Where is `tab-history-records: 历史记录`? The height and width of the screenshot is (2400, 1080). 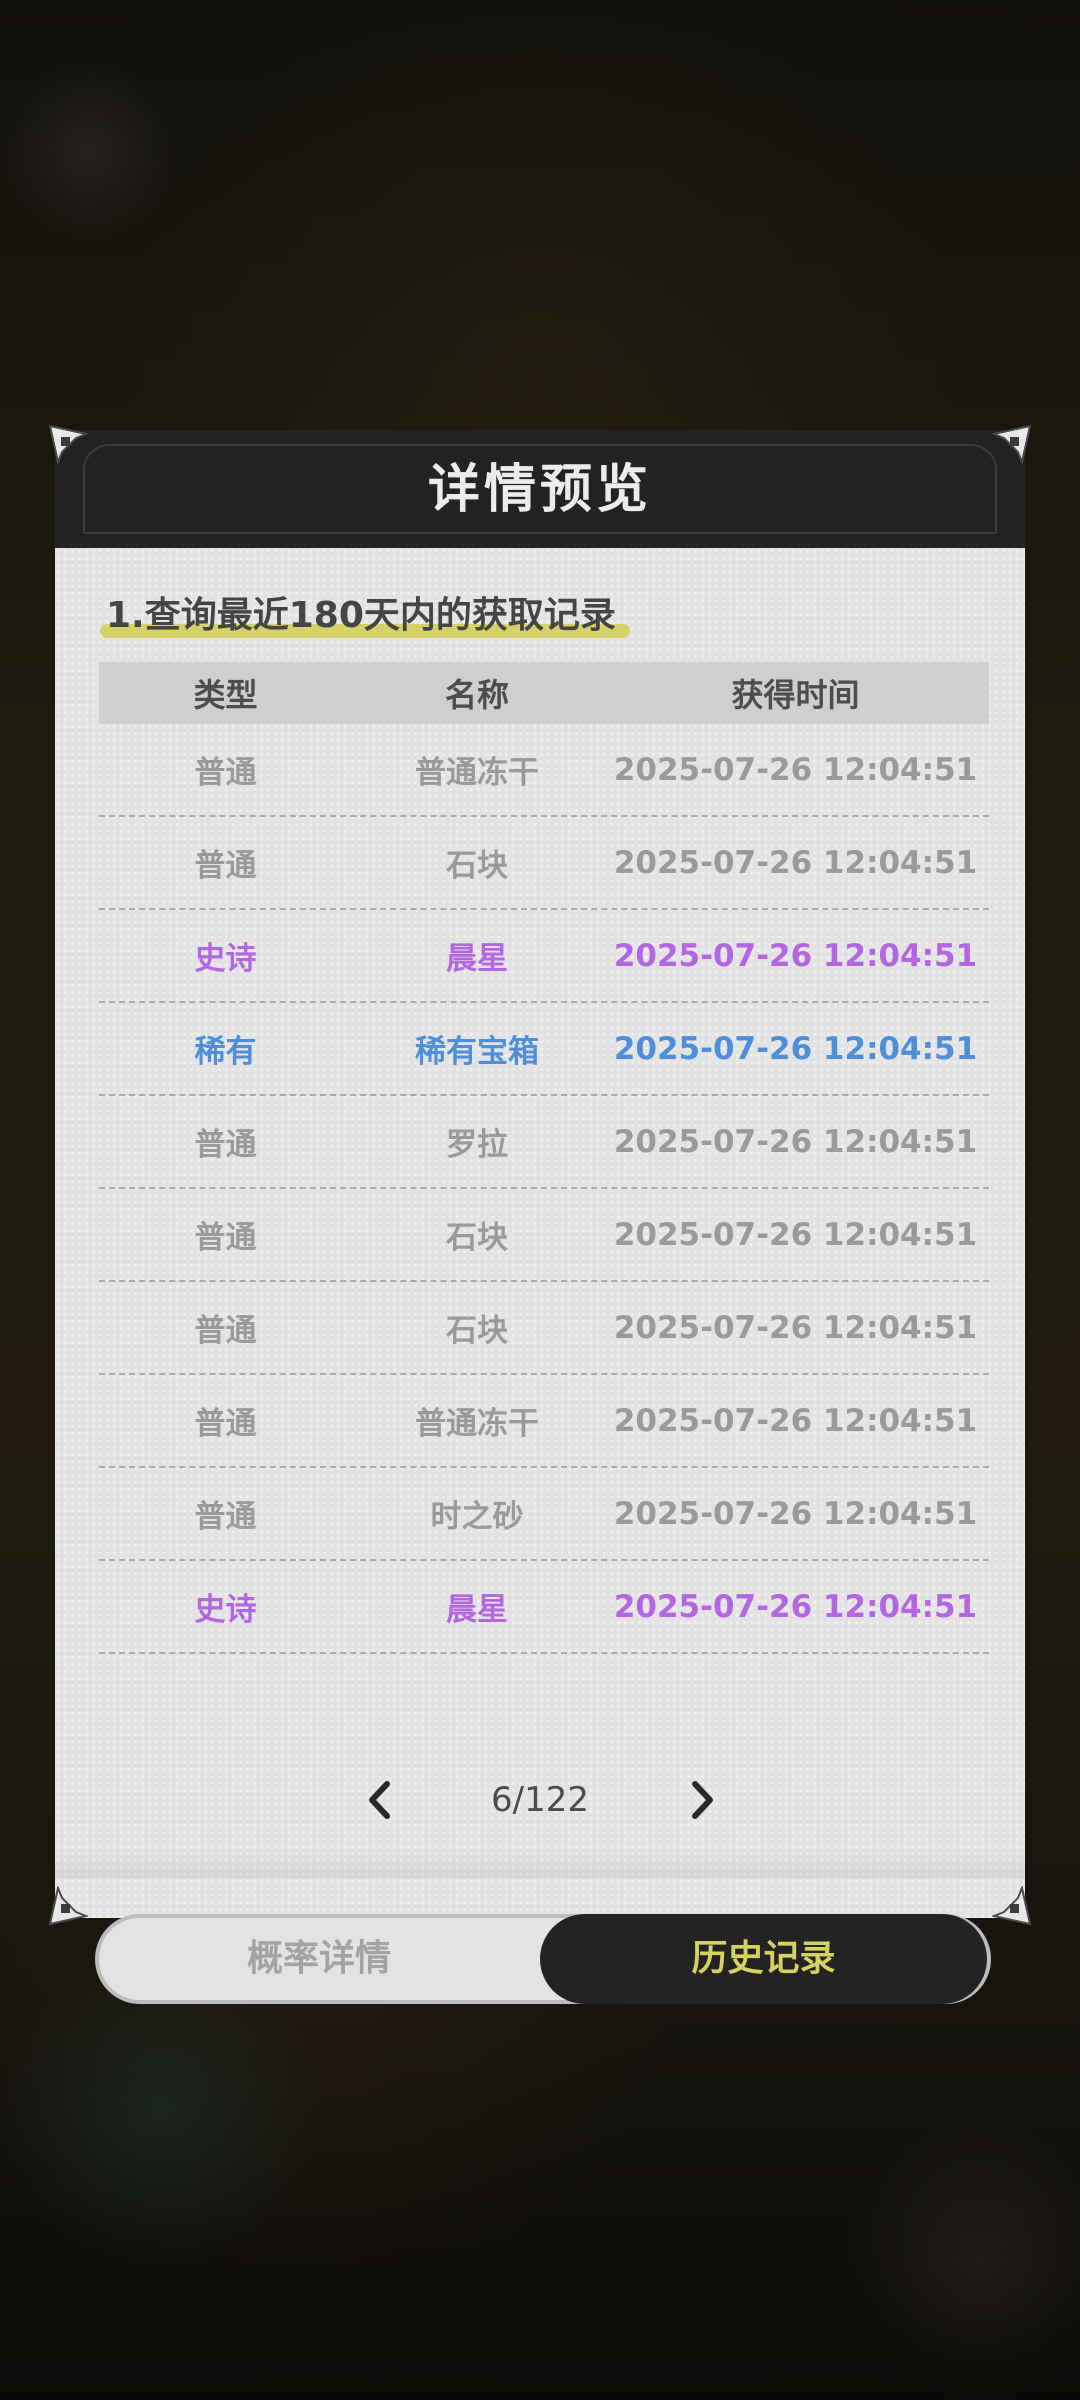
tab-history-records: 历史记录 is located at coordinates (763, 1959).